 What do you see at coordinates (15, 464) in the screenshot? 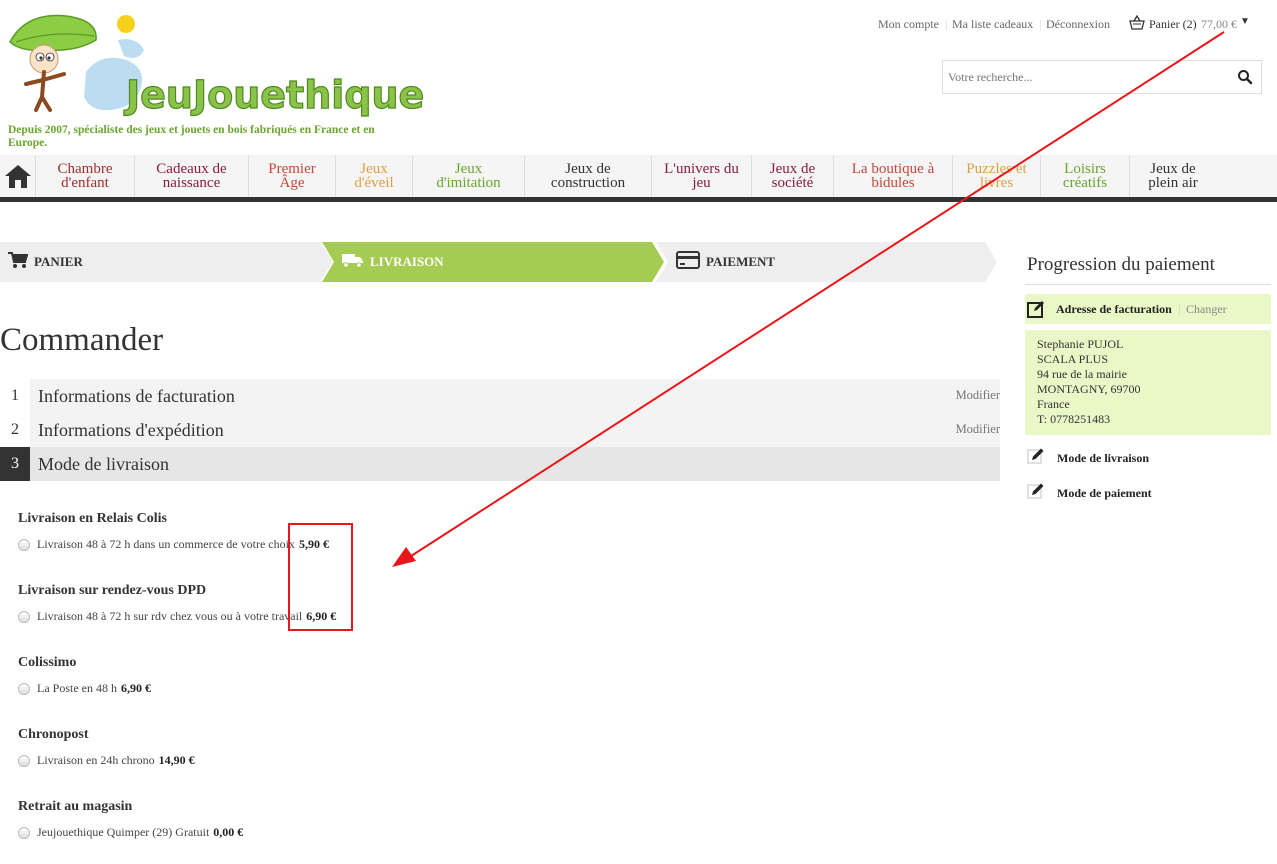
I see `section-number: 3` at bounding box center [15, 464].